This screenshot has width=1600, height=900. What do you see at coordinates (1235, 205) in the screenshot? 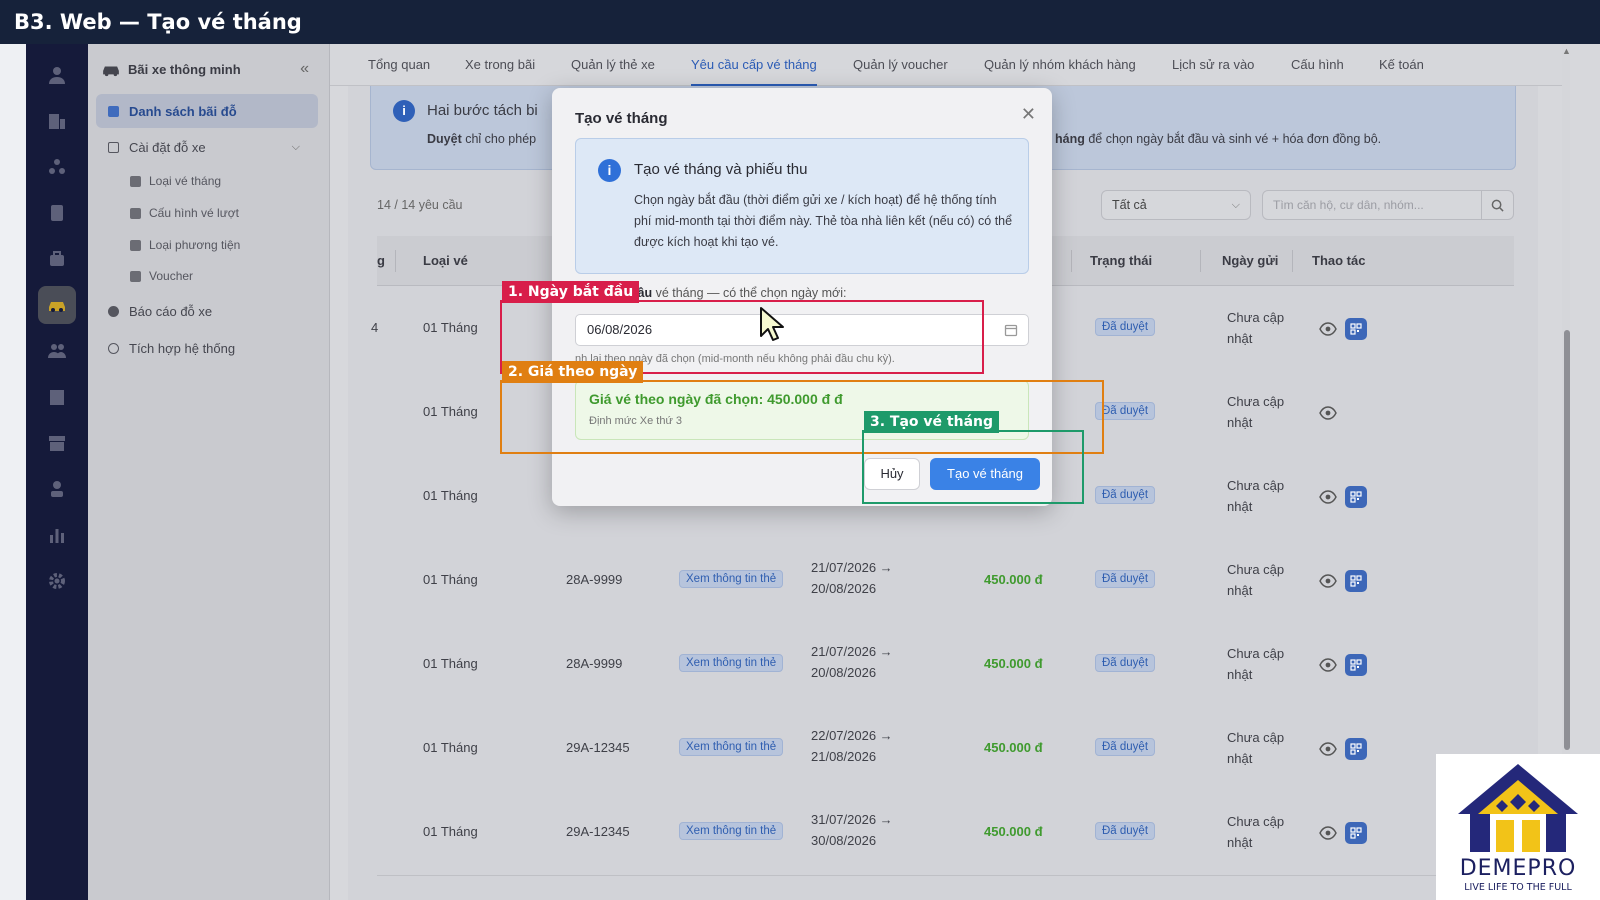
I see `chevron-down-icon: ⌵` at bounding box center [1235, 205].